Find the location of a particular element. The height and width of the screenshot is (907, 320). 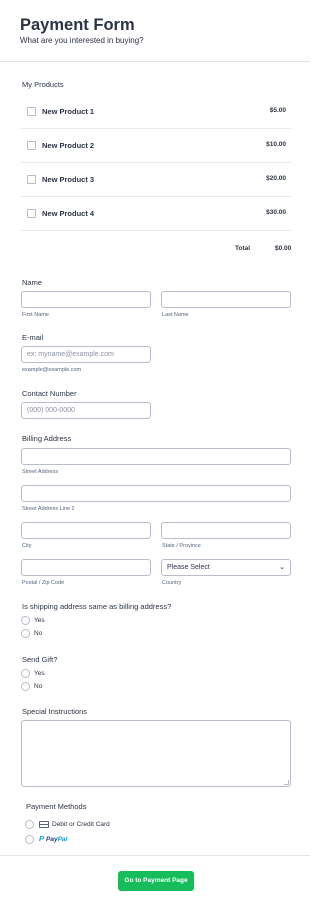

postal-input is located at coordinates (86, 567).